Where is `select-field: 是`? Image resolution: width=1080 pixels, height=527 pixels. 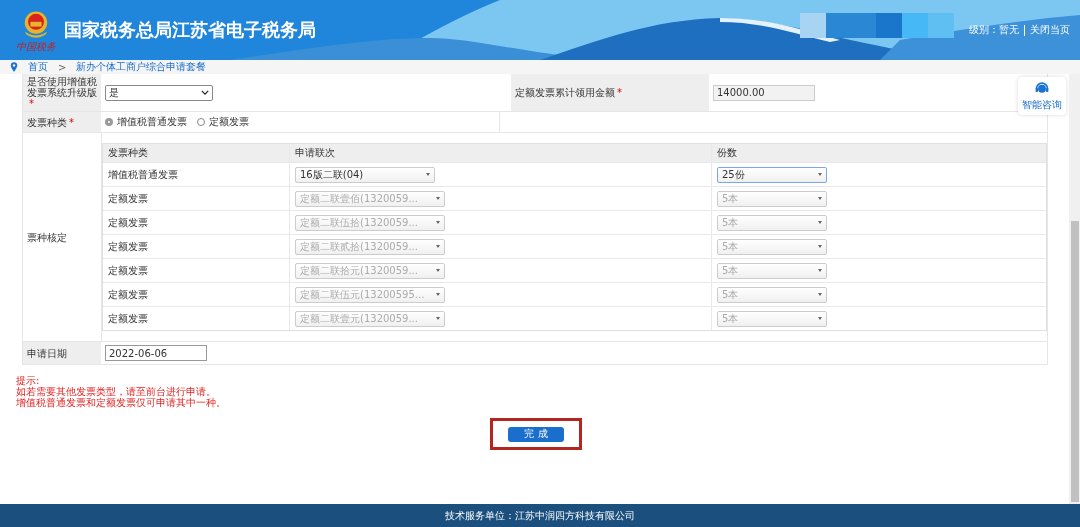 select-field: 是 is located at coordinates (159, 92).